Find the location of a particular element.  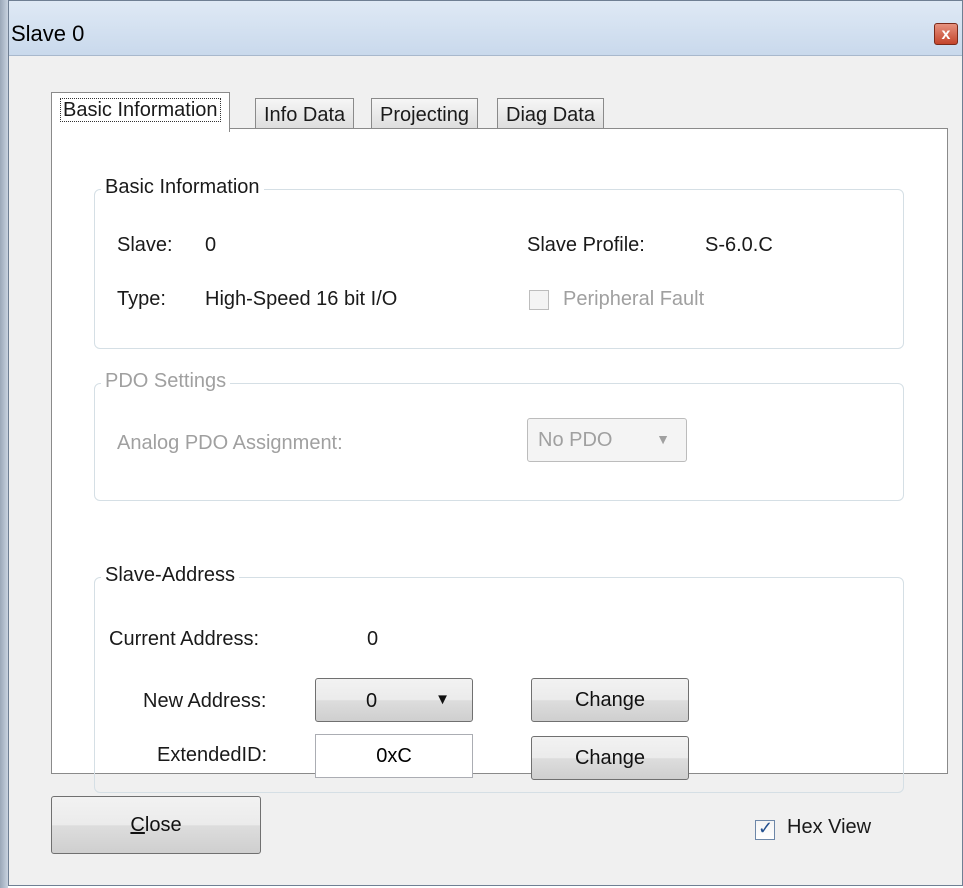

window-title: Slave 0 is located at coordinates (48, 33).